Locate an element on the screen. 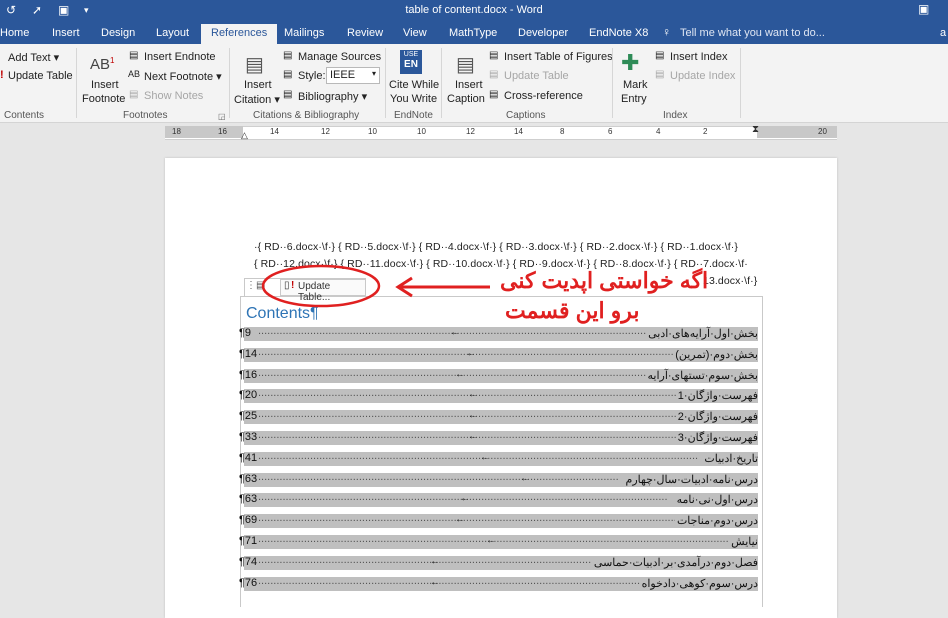  annotation-overlay is located at coordinates (375, 286).